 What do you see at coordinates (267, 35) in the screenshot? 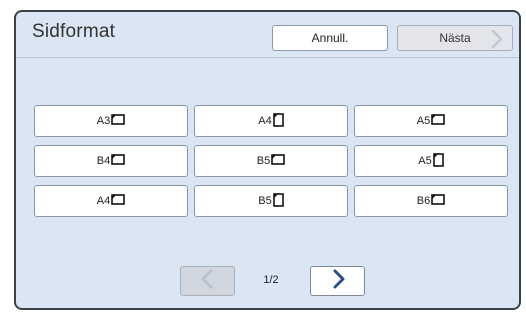
I see `dialog-header: Sidformat Annull. Nästa` at bounding box center [267, 35].